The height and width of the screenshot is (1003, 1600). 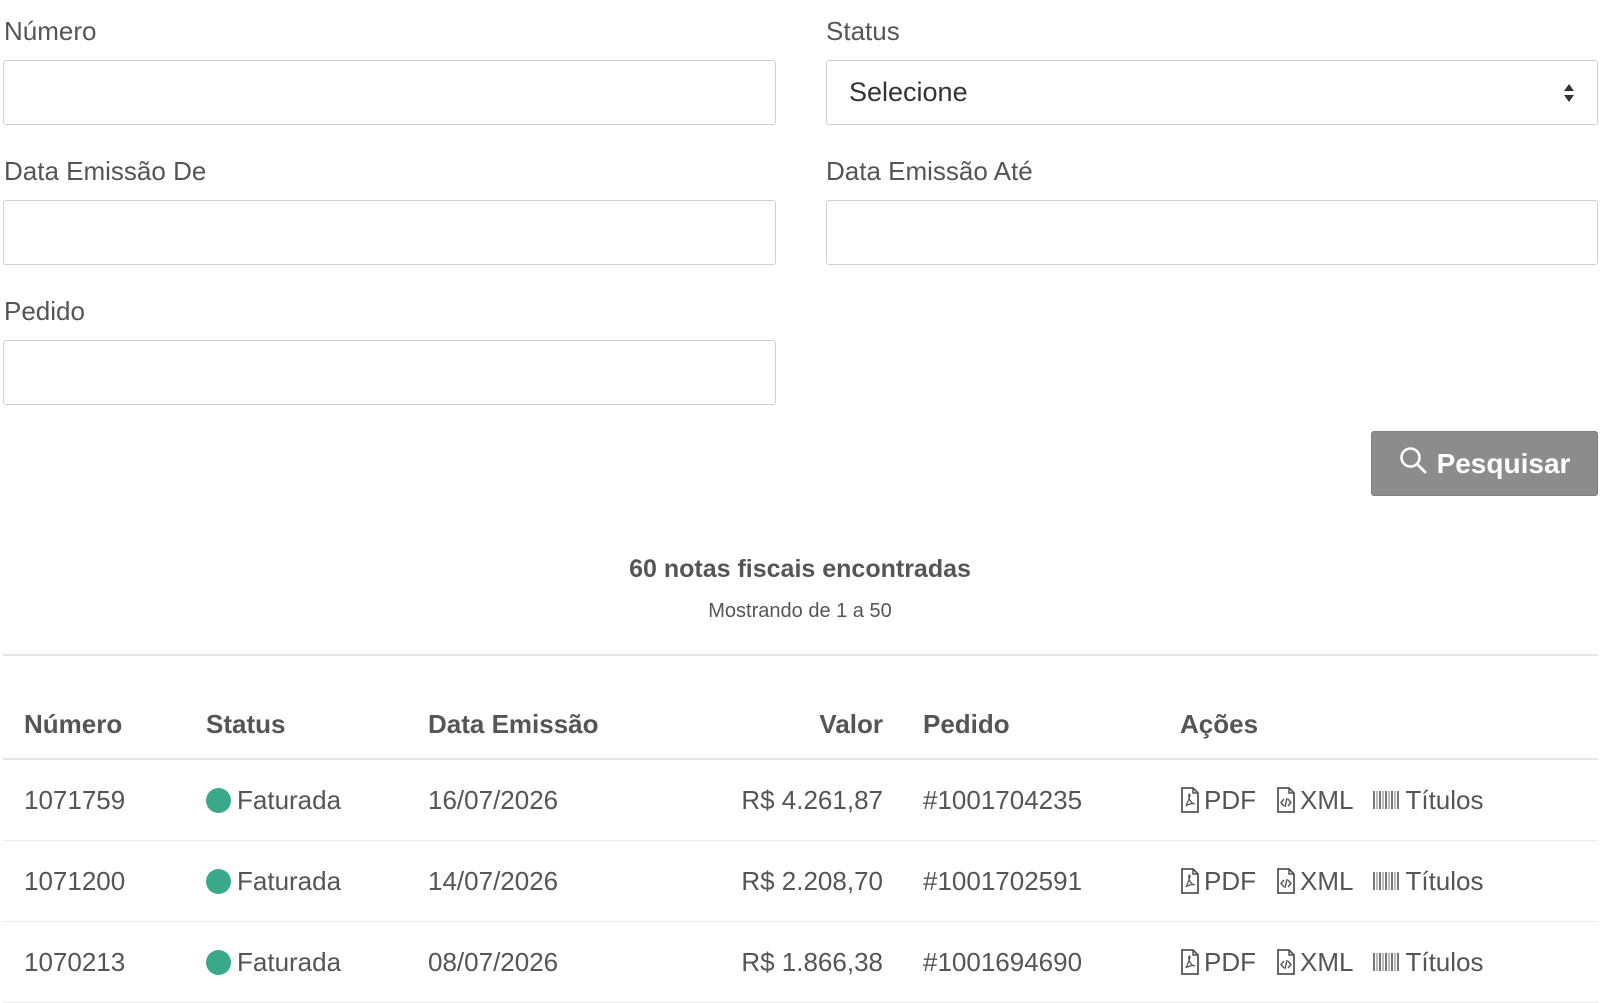 What do you see at coordinates (389, 372) in the screenshot?
I see `pedido-input` at bounding box center [389, 372].